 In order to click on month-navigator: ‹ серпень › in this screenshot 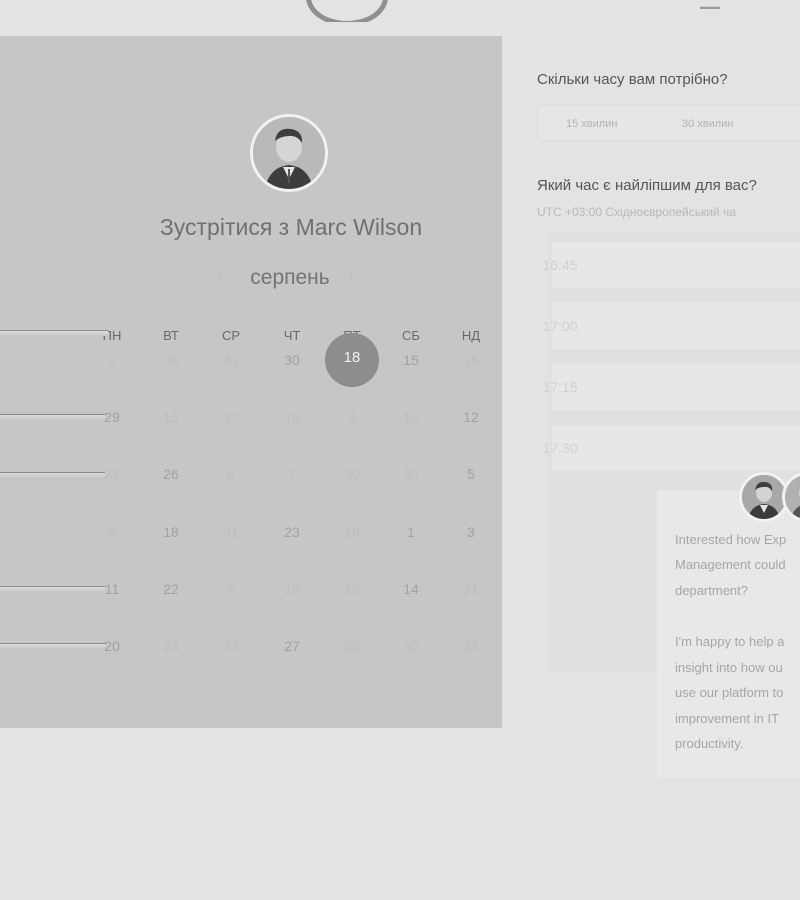, I will do `click(290, 279)`.